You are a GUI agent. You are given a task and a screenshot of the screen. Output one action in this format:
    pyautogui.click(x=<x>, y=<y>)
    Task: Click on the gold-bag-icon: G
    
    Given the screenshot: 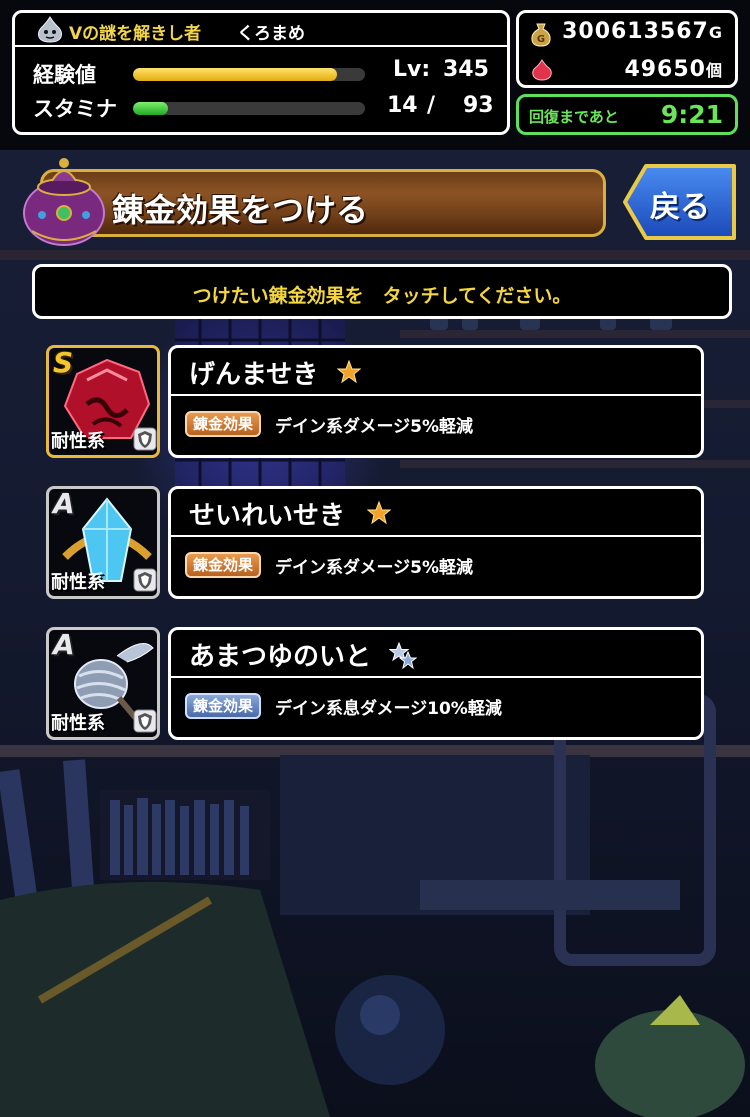 What is the action you would take?
    pyautogui.click(x=541, y=35)
    